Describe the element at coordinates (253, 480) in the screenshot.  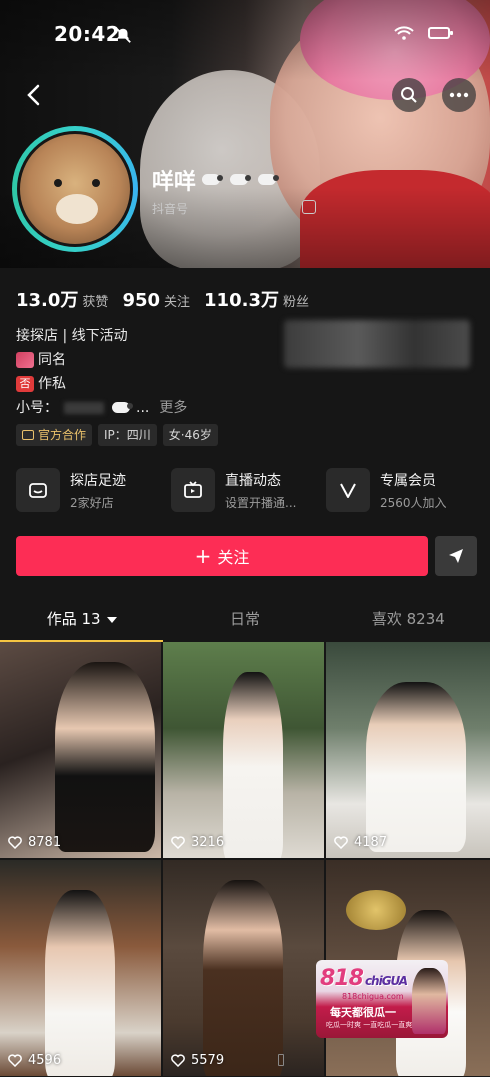
I see `feature-title: 直播动态` at that location.